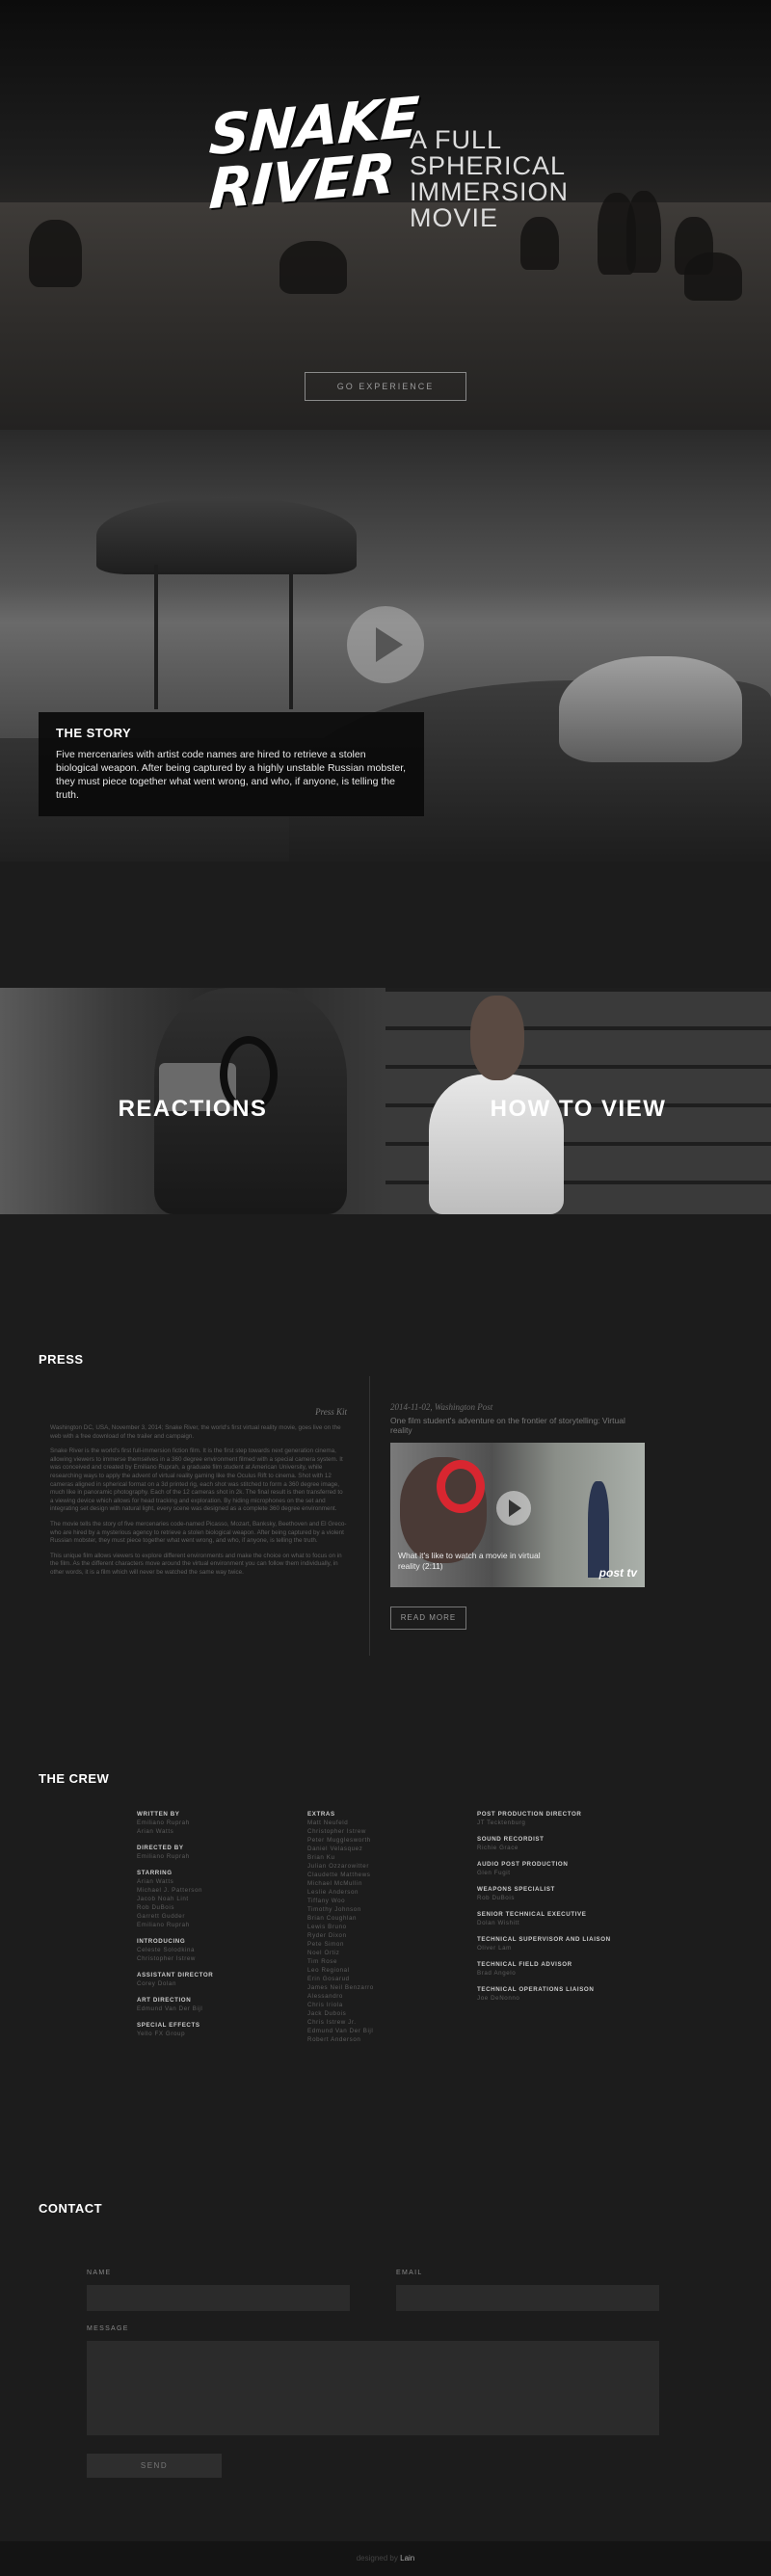 This screenshot has height=2576, width=771. I want to click on crew-role: INTRODUCING, so click(161, 1941).